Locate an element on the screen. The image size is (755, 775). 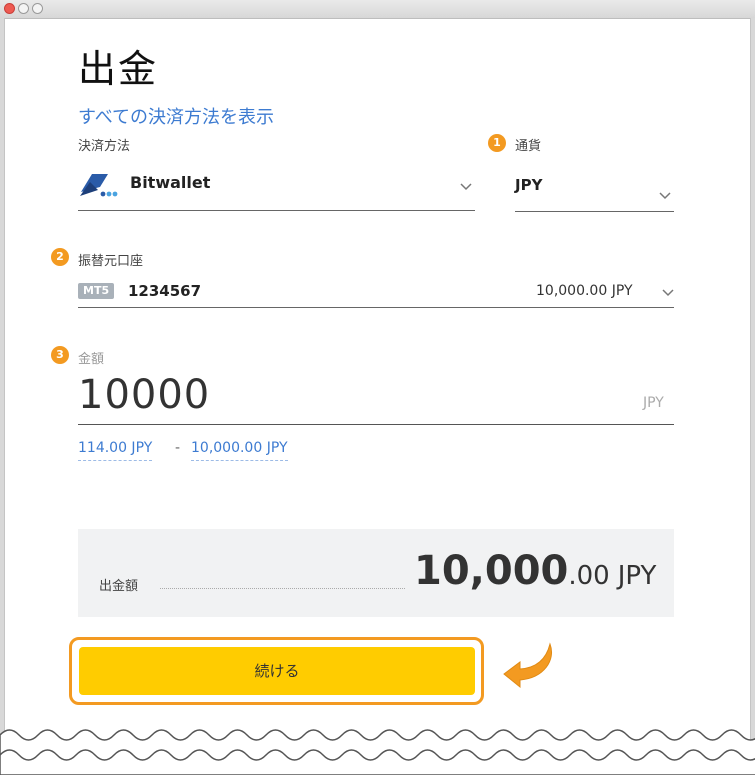
withdrawal-total-integer: 10,000 is located at coordinates (491, 571).